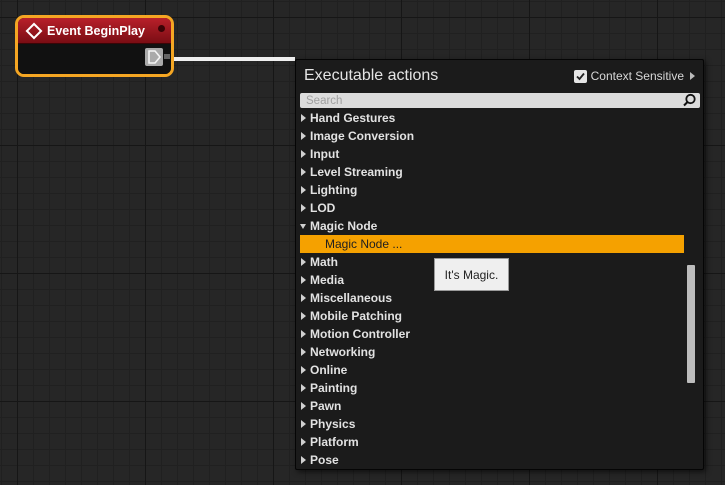  I want to click on menu-header: Executable actions Context Sensitive, so click(499, 76).